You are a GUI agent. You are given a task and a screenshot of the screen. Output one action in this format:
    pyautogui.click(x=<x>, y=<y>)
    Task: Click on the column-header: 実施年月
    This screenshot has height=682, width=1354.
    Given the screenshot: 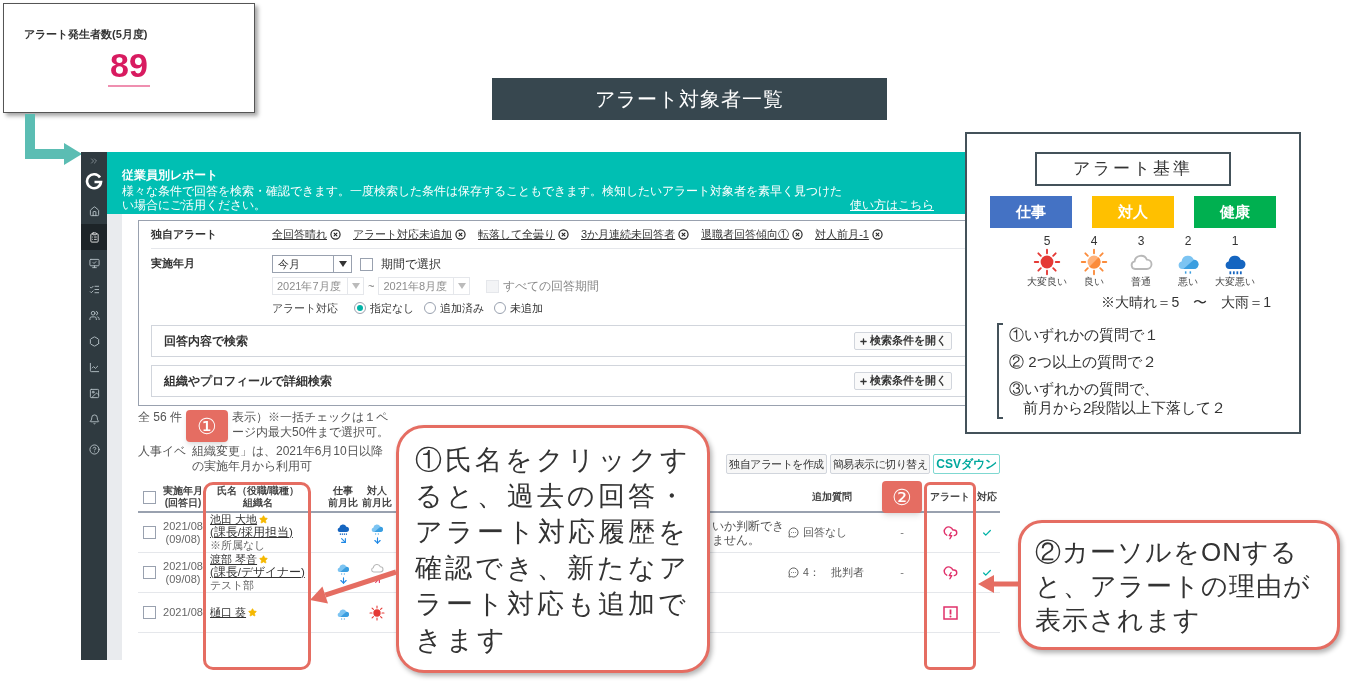 What is the action you would take?
    pyautogui.click(x=183, y=491)
    